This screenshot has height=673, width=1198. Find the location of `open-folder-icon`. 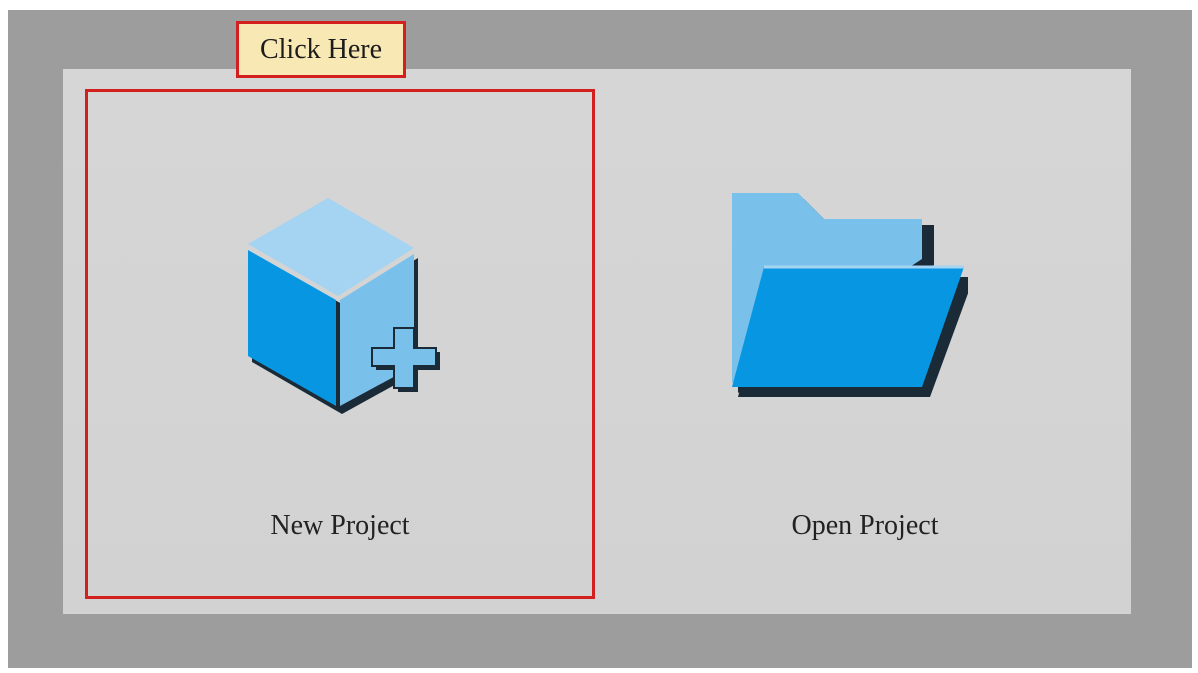

open-folder-icon is located at coordinates (850, 295).